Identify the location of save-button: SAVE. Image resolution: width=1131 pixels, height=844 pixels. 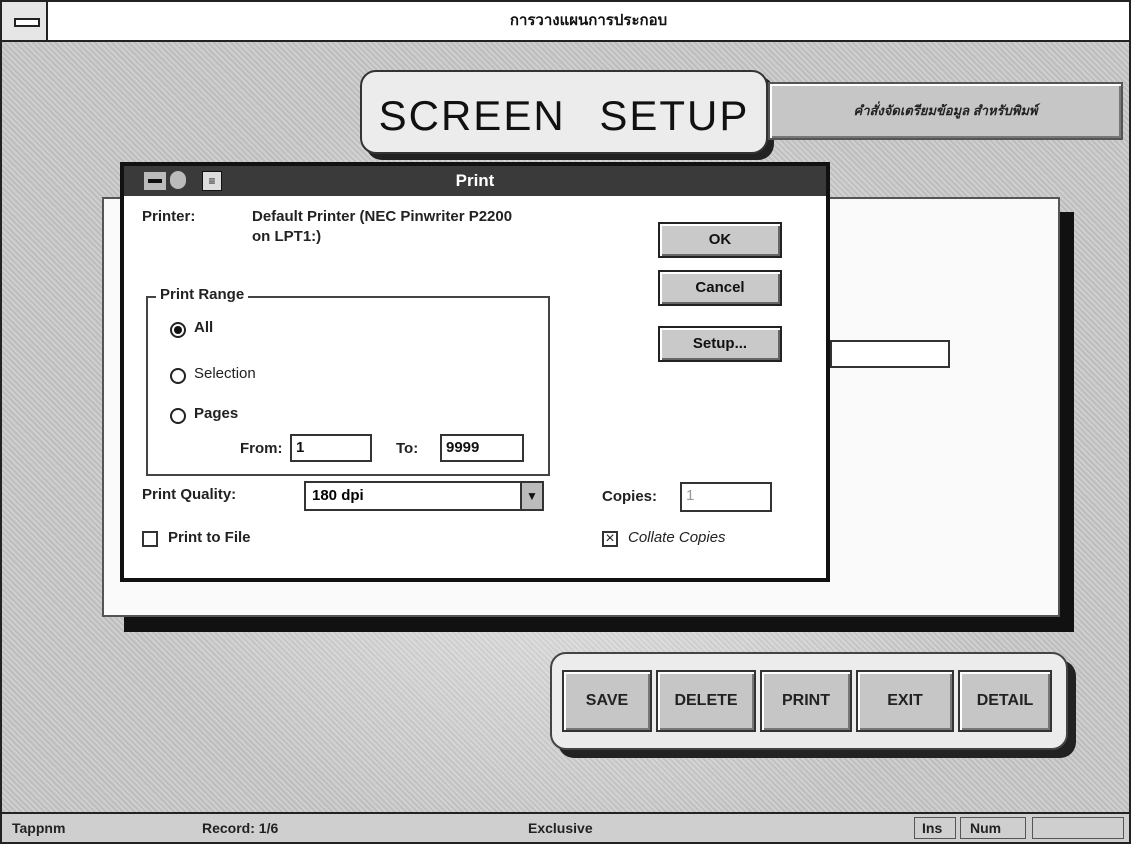
(607, 701).